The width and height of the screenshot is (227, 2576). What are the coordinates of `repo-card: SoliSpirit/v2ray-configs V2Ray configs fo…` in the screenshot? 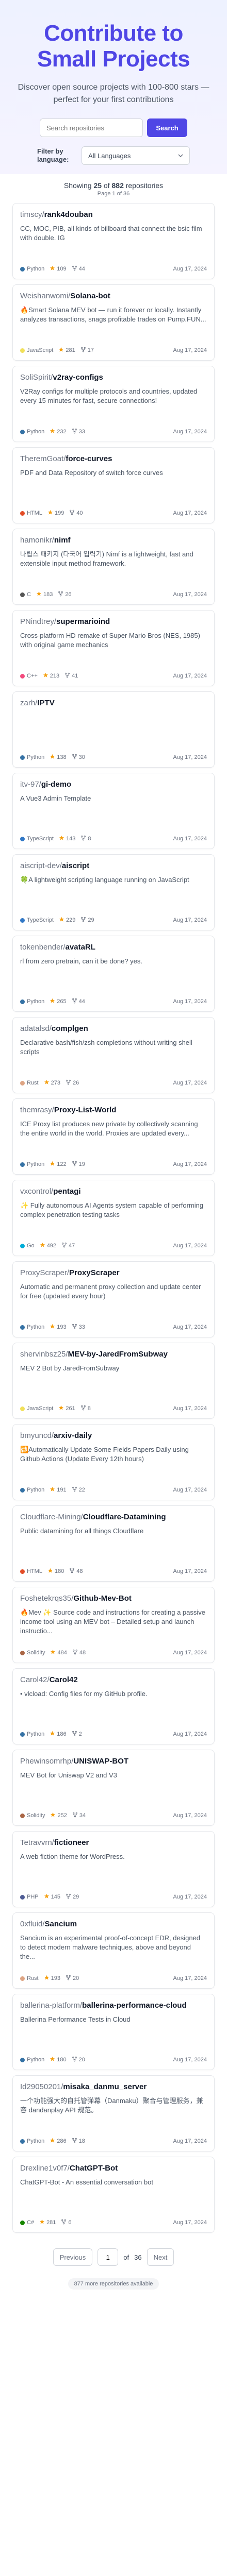 It's located at (113, 404).